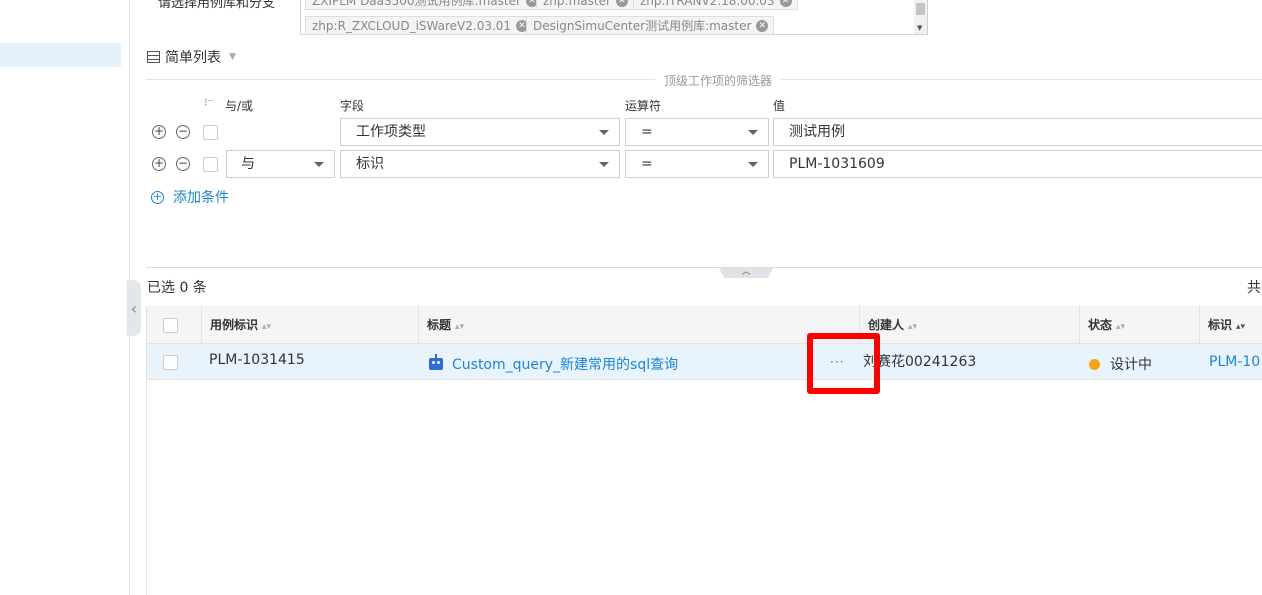  What do you see at coordinates (480, 164) in the screenshot?
I see `field-select: 标识` at bounding box center [480, 164].